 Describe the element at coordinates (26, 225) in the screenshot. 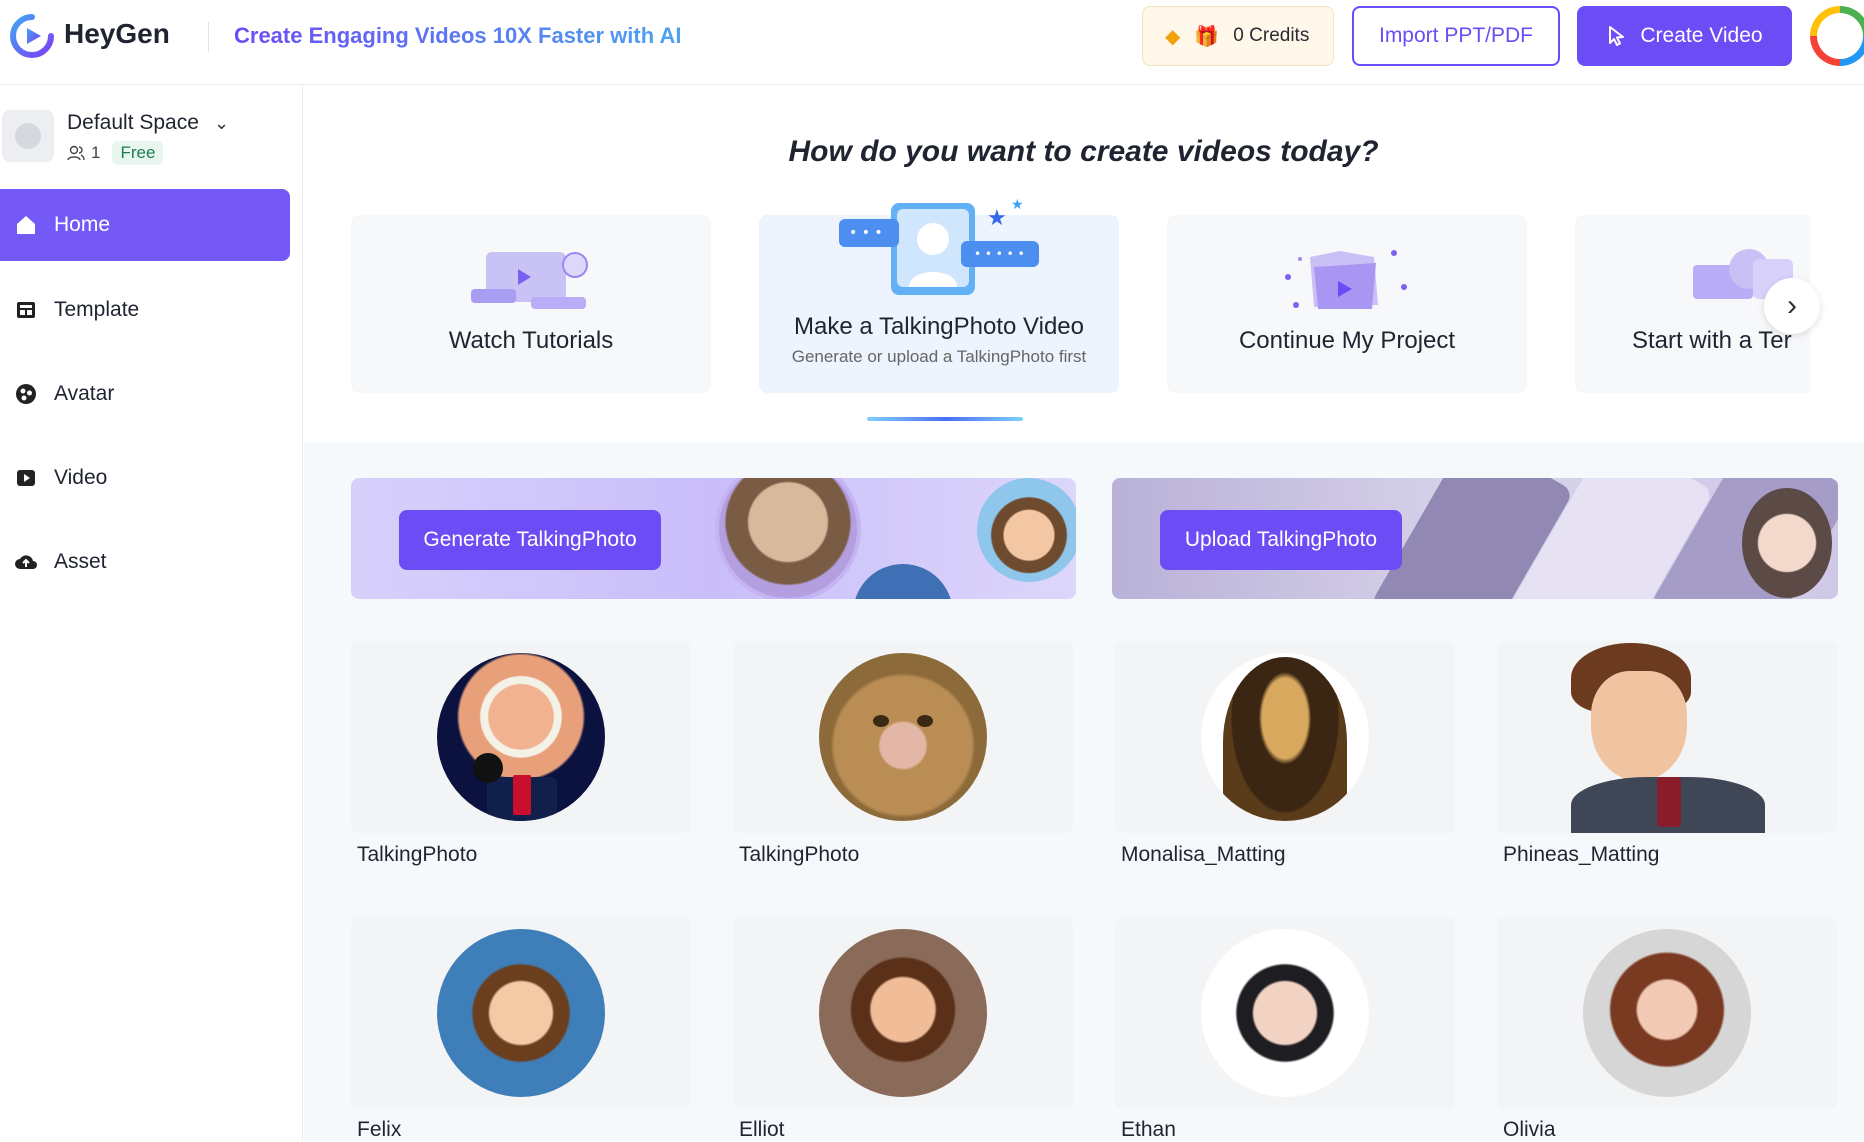

I see `home-icon` at that location.